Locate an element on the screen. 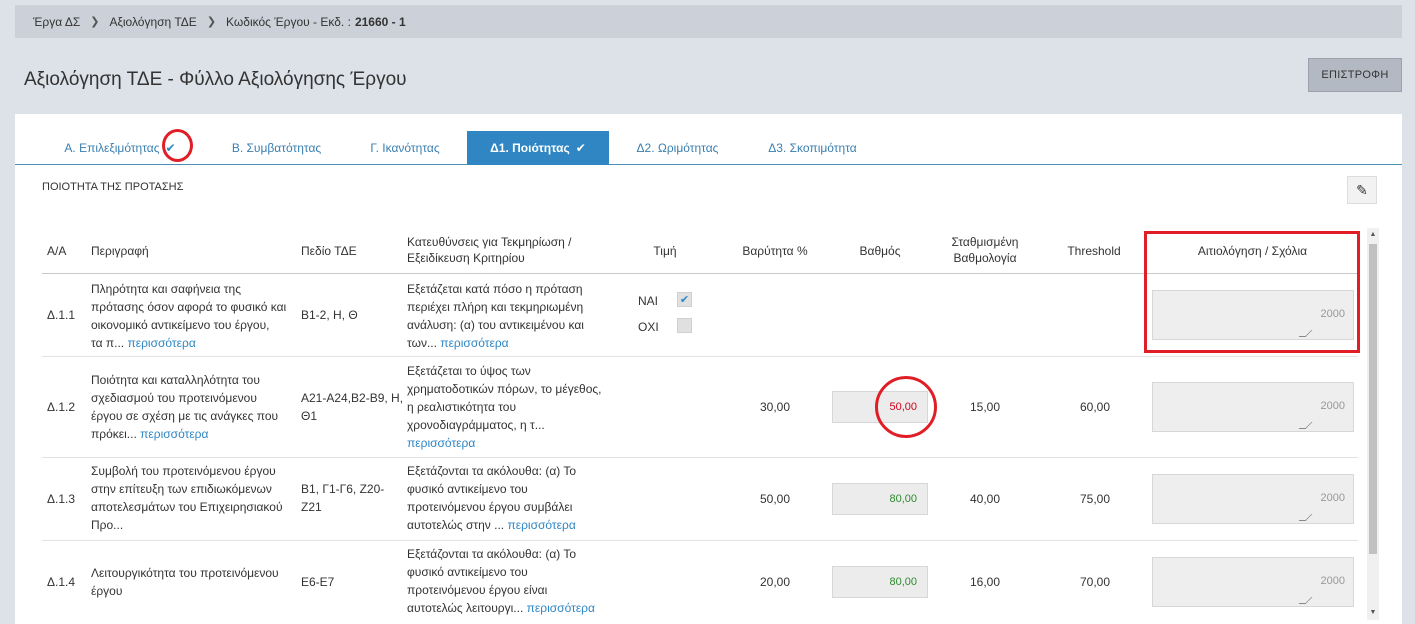  description-line: σχεδιασμού του προτεινόμενου is located at coordinates (174, 398).